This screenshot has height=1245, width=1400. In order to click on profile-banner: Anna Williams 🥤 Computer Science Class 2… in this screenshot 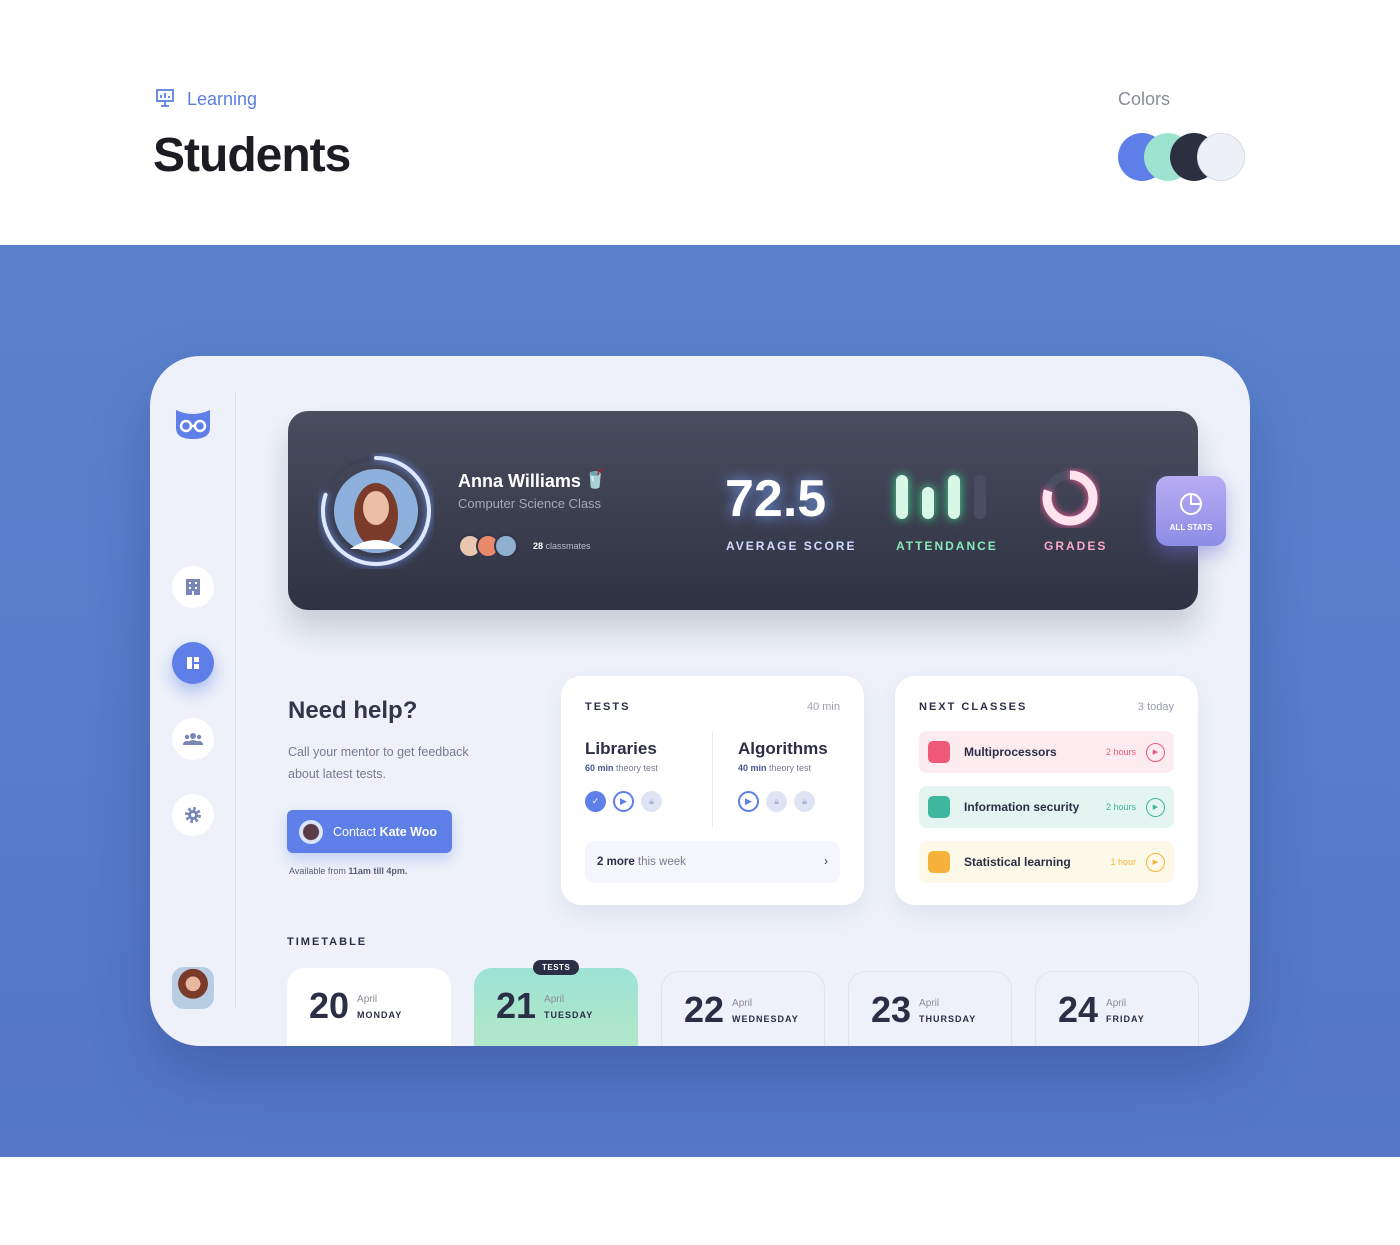, I will do `click(743, 510)`.